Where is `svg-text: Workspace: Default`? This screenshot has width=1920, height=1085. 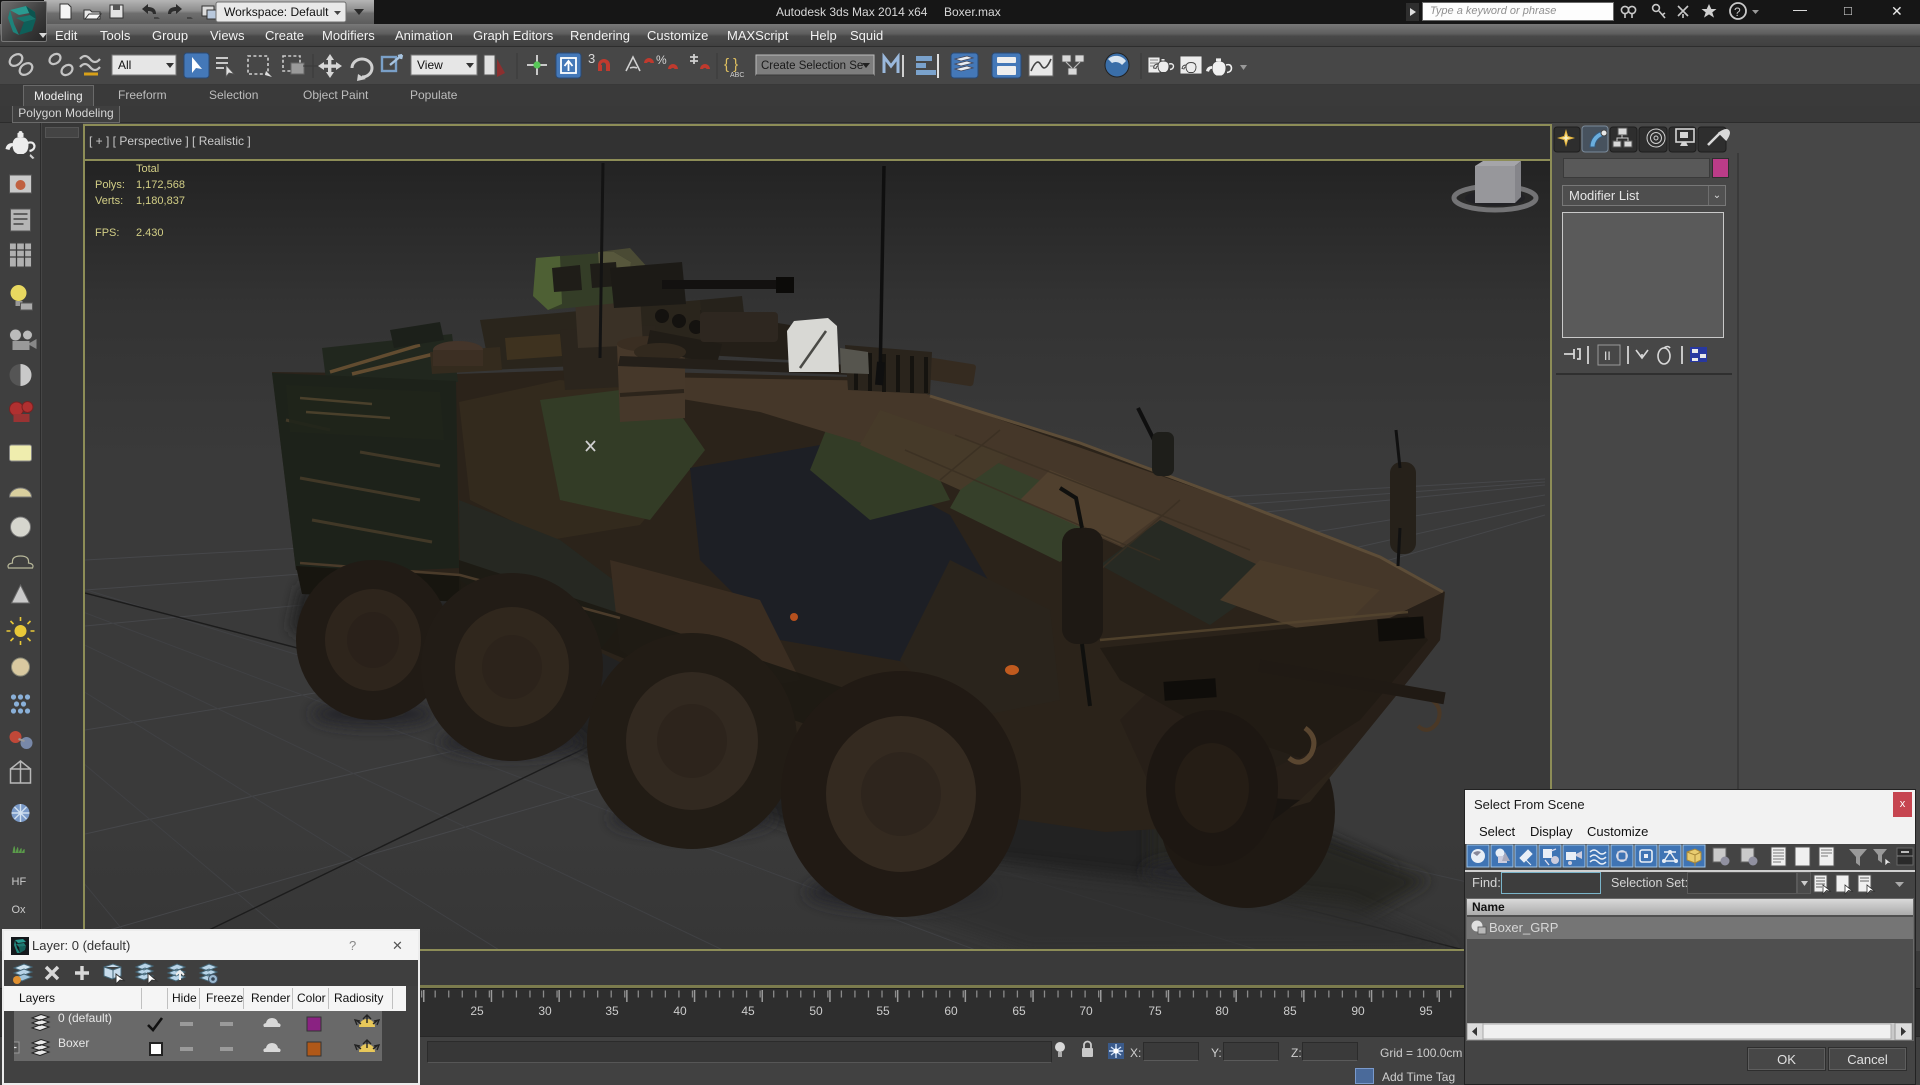
svg-text: Workspace: Default is located at coordinates (276, 12).